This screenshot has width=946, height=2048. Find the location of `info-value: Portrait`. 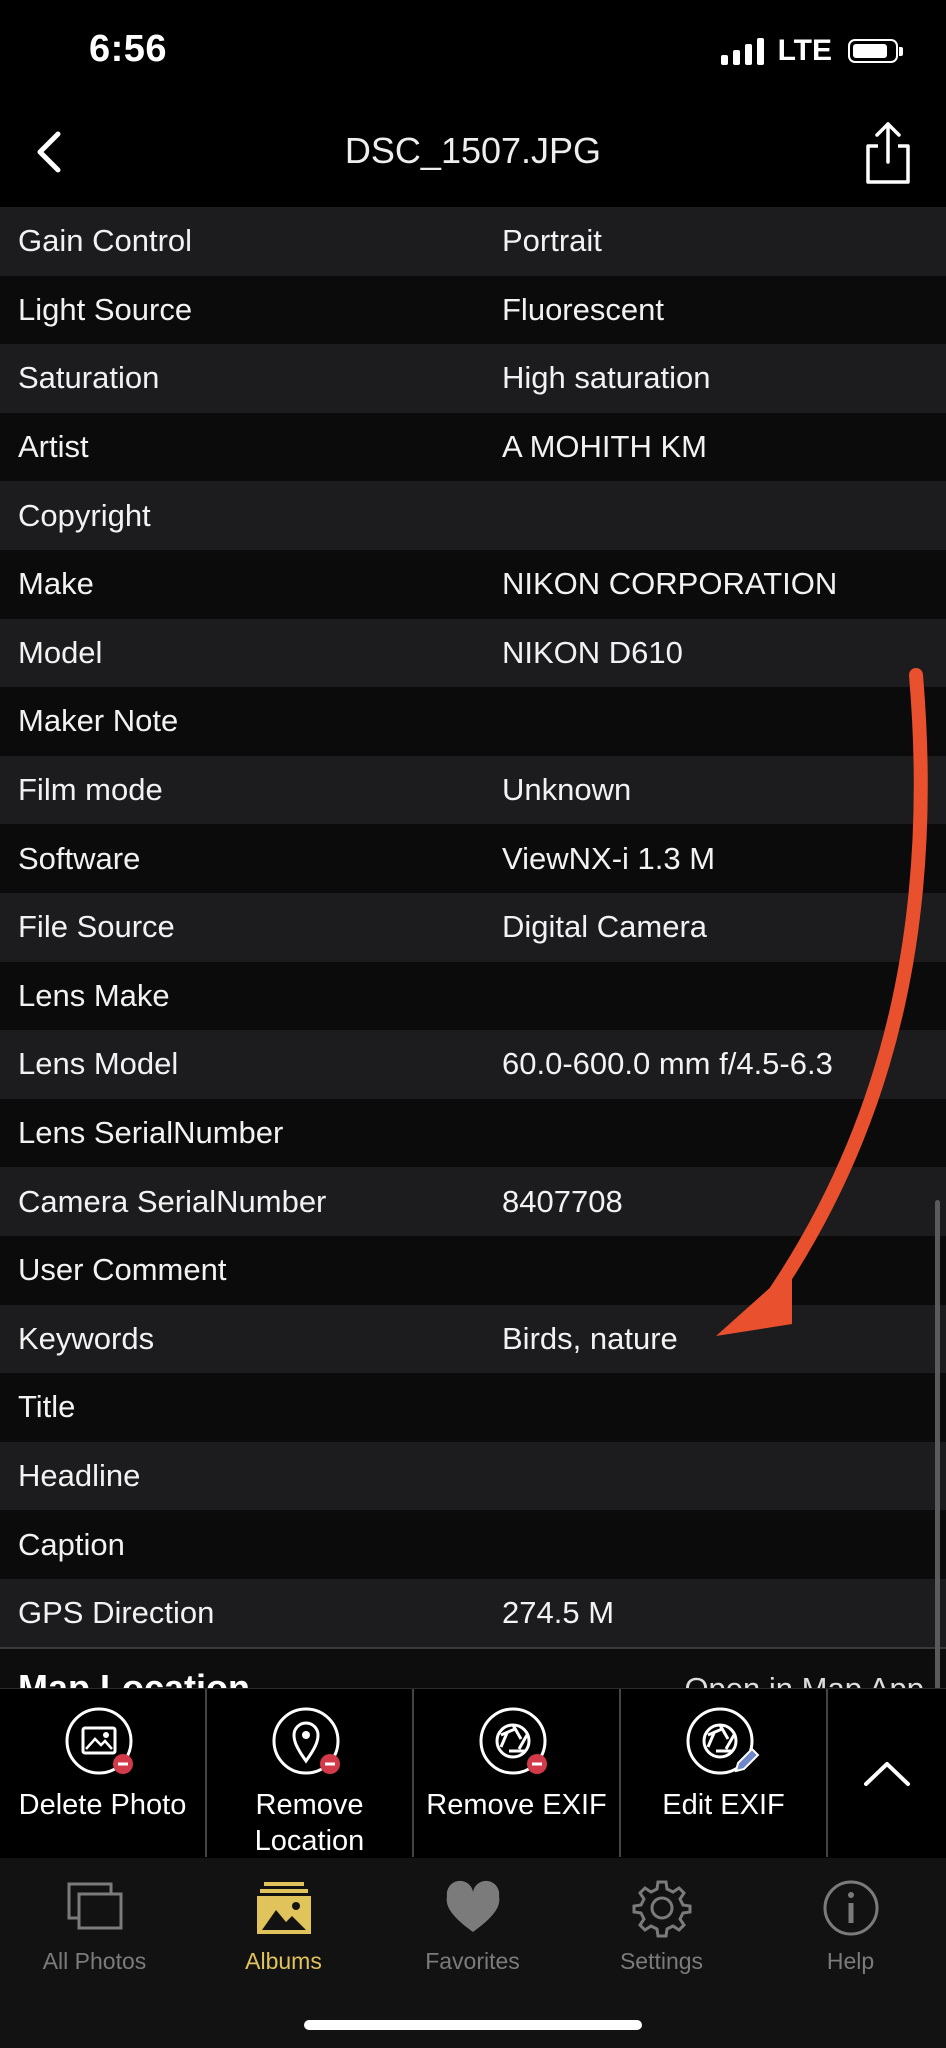

info-value: Portrait is located at coordinates (552, 241).